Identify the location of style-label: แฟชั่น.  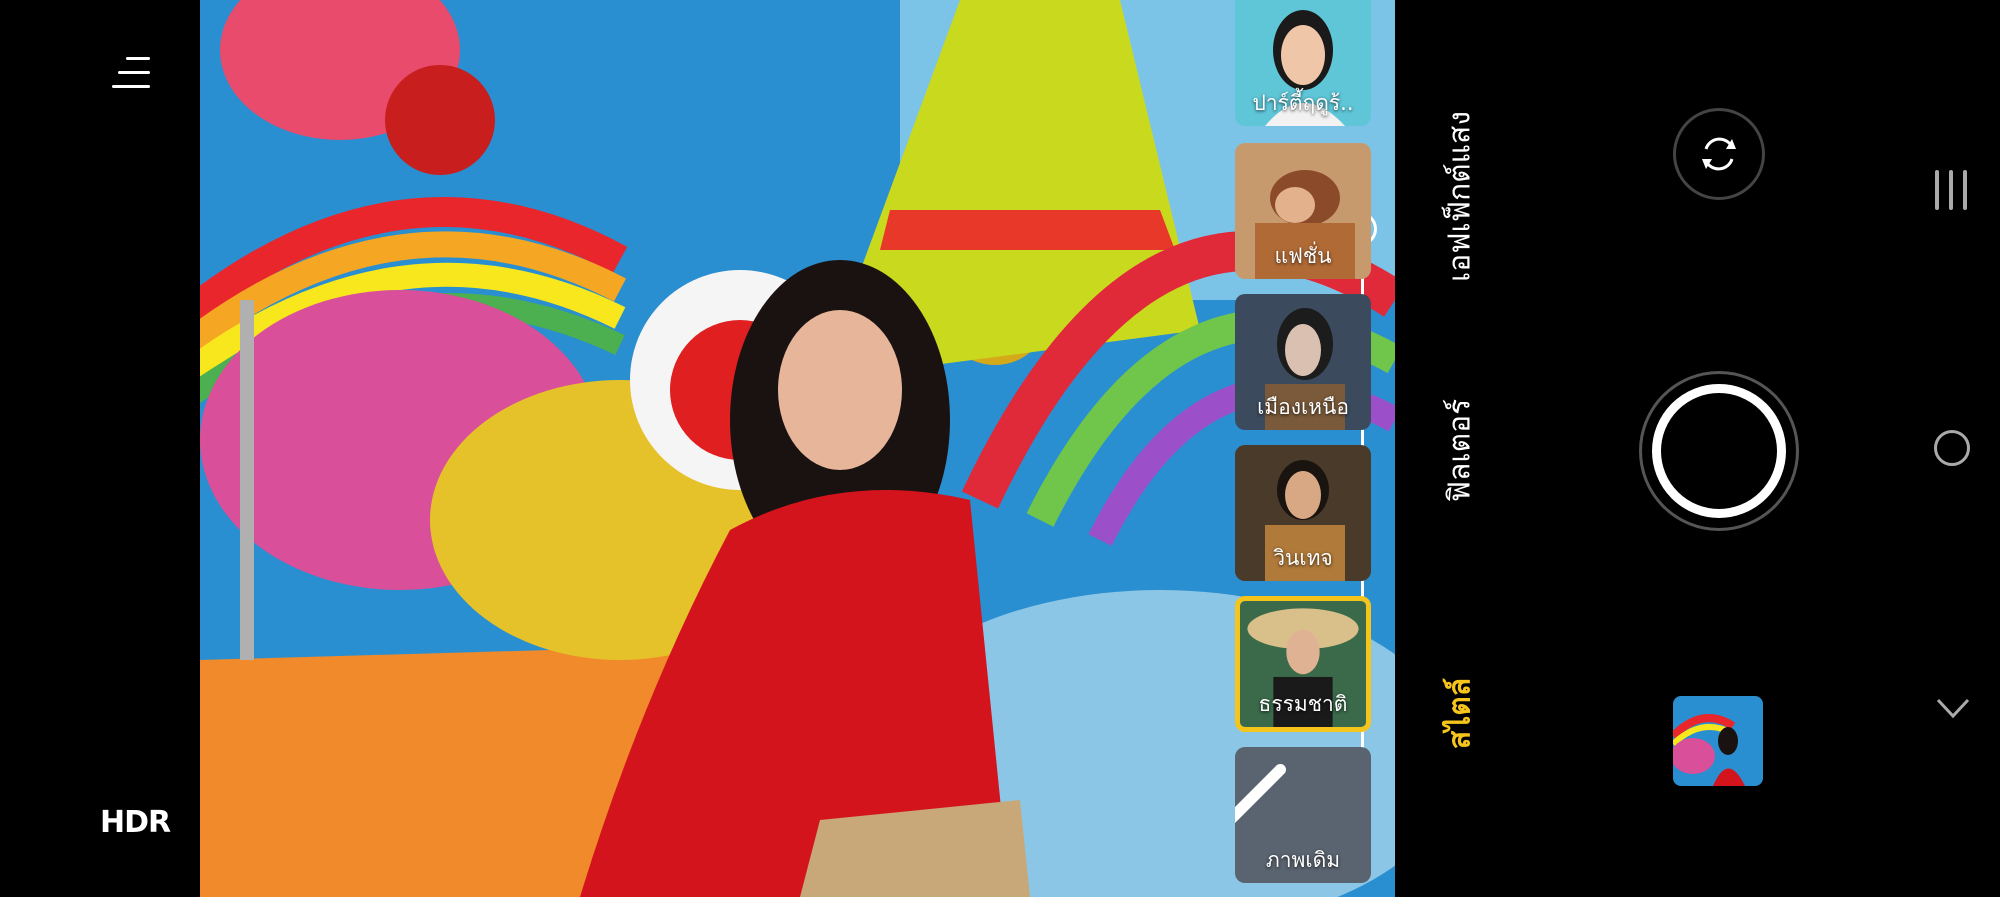
(1303, 256).